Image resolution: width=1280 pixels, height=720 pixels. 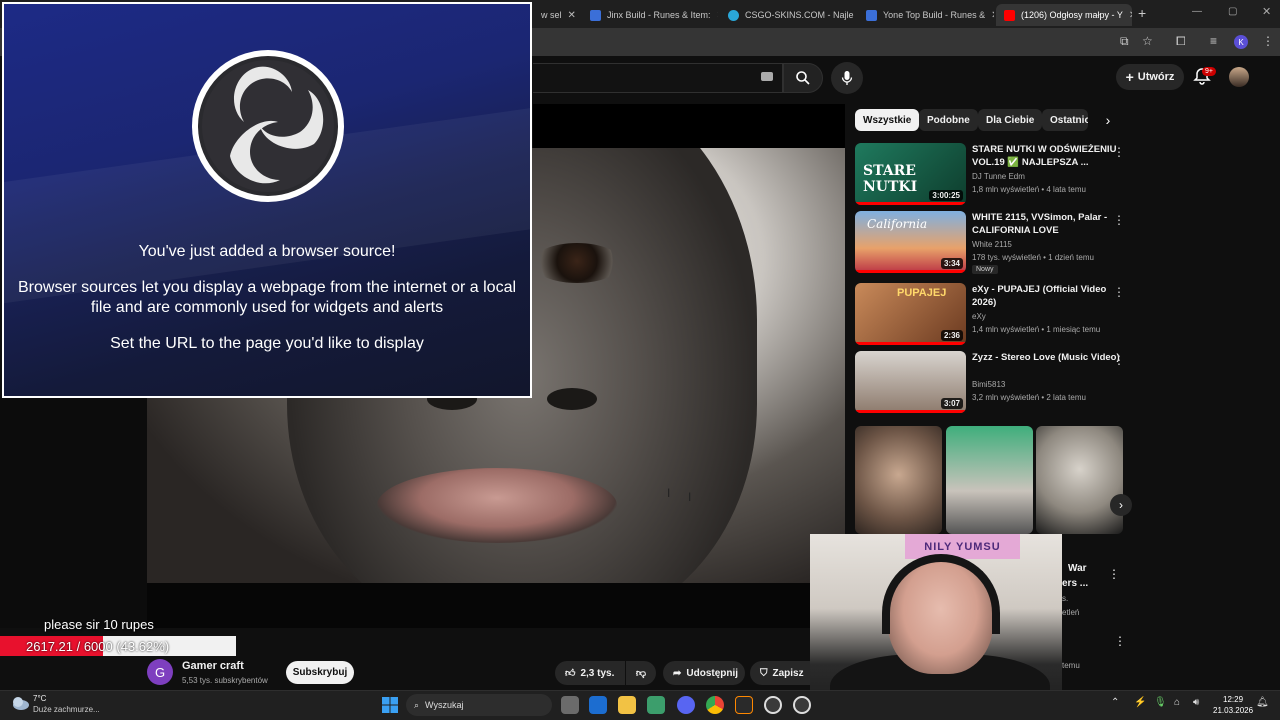 What do you see at coordinates (160, 672) in the screenshot?
I see `channel-avatar: G` at bounding box center [160, 672].